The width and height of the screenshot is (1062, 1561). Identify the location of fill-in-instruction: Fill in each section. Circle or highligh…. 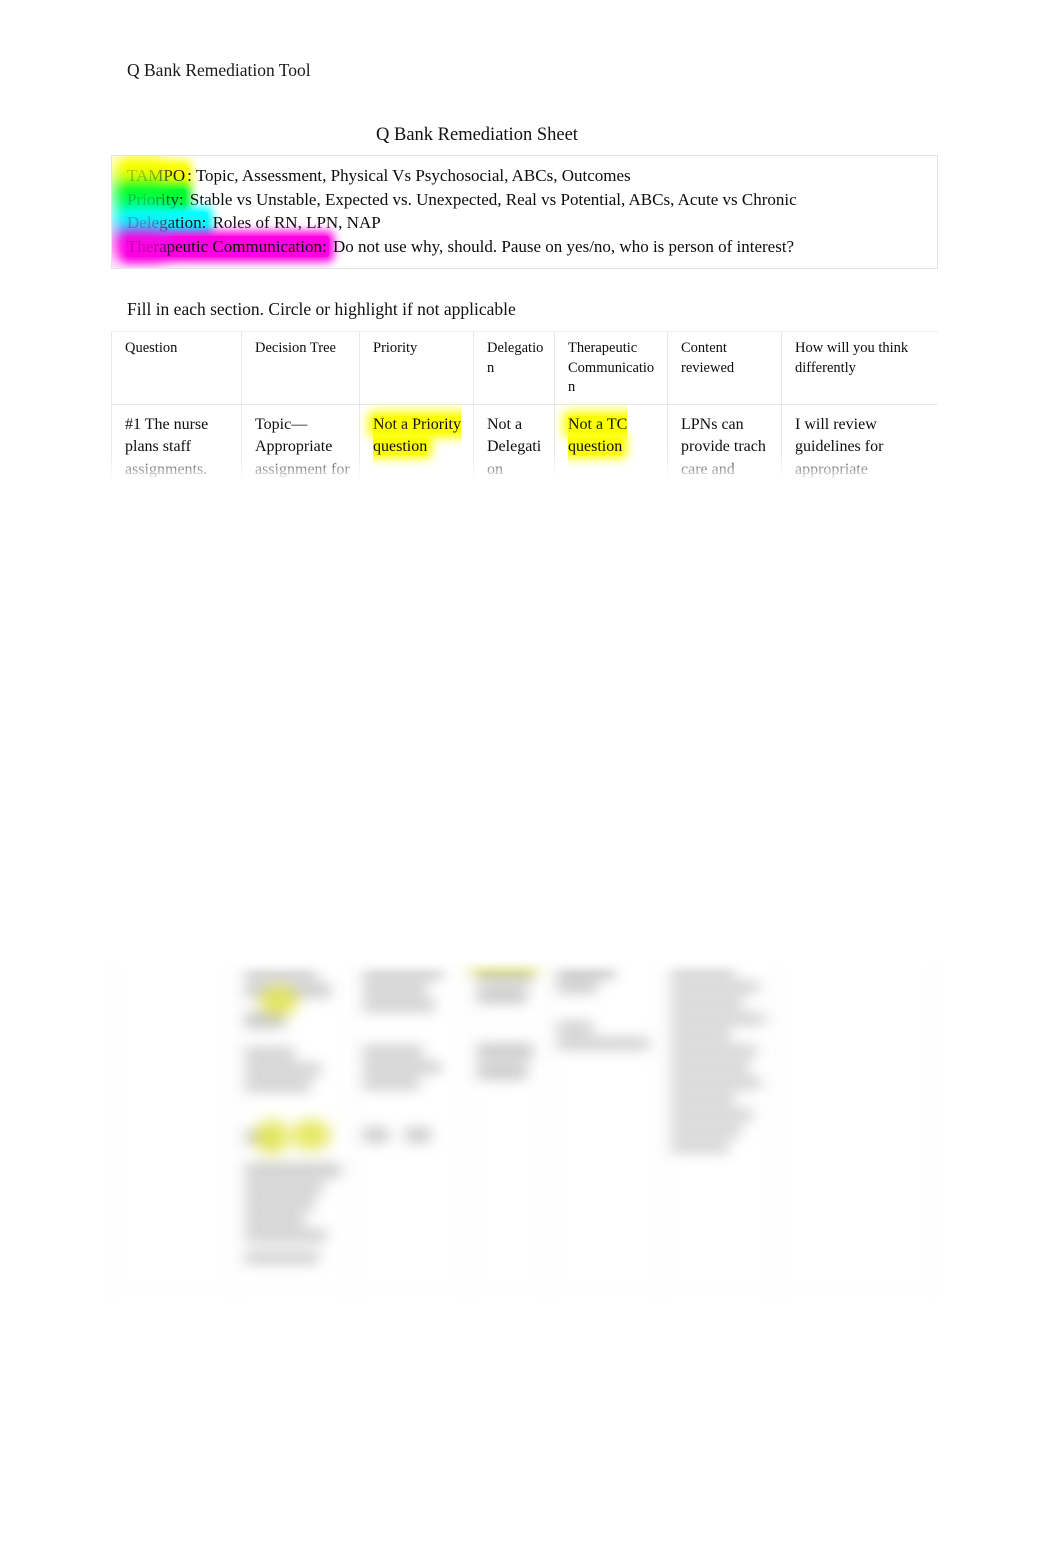
(321, 309).